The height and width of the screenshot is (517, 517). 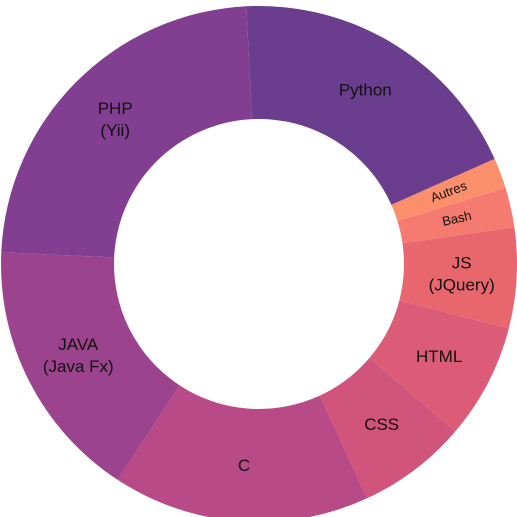 What do you see at coordinates (381, 424) in the screenshot?
I see `slice-label-css: CSS` at bounding box center [381, 424].